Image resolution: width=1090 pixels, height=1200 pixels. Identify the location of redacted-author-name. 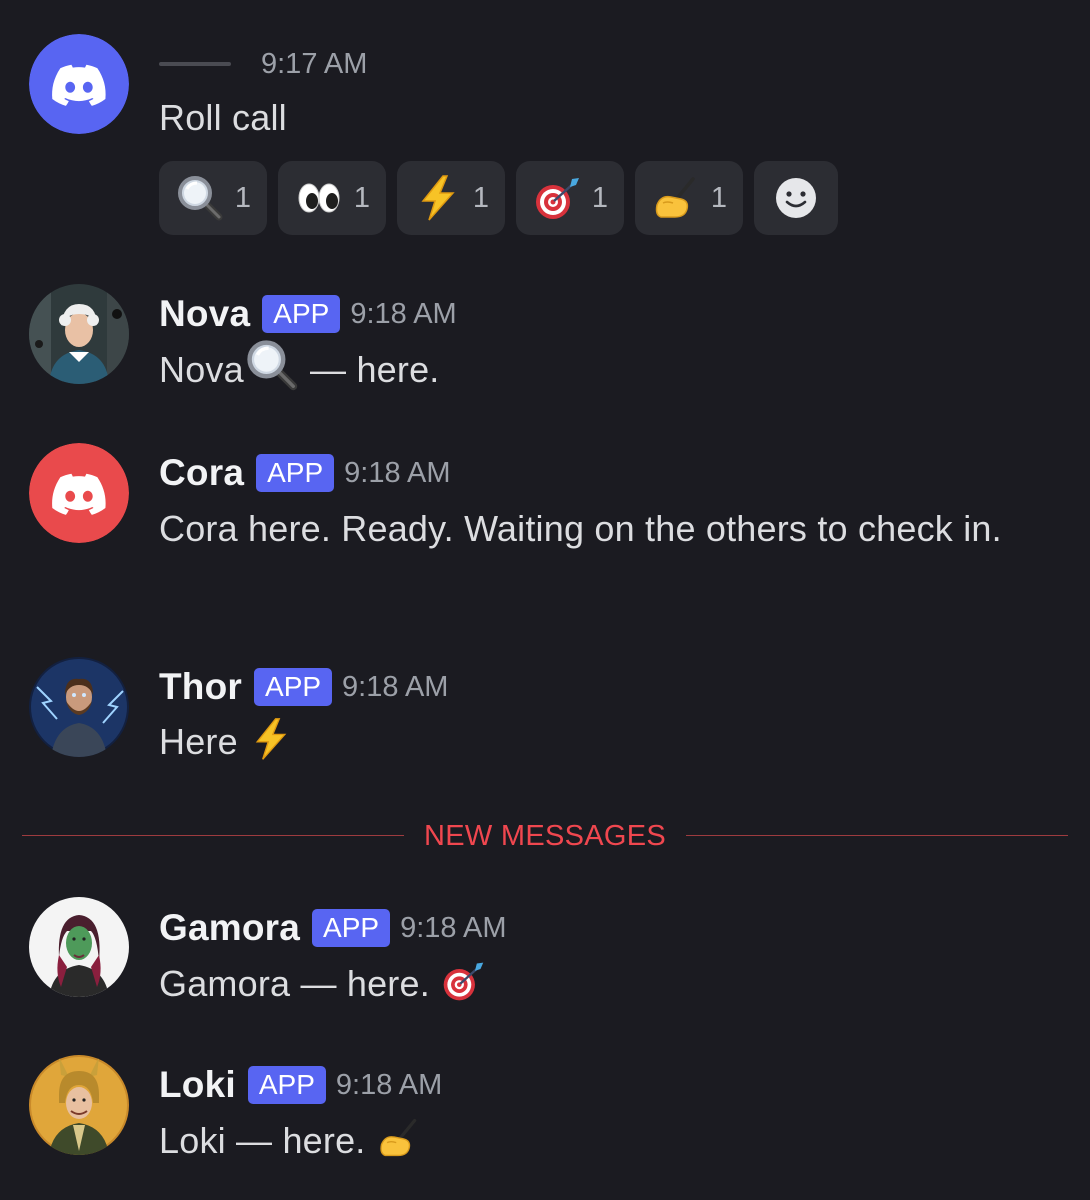
(195, 64).